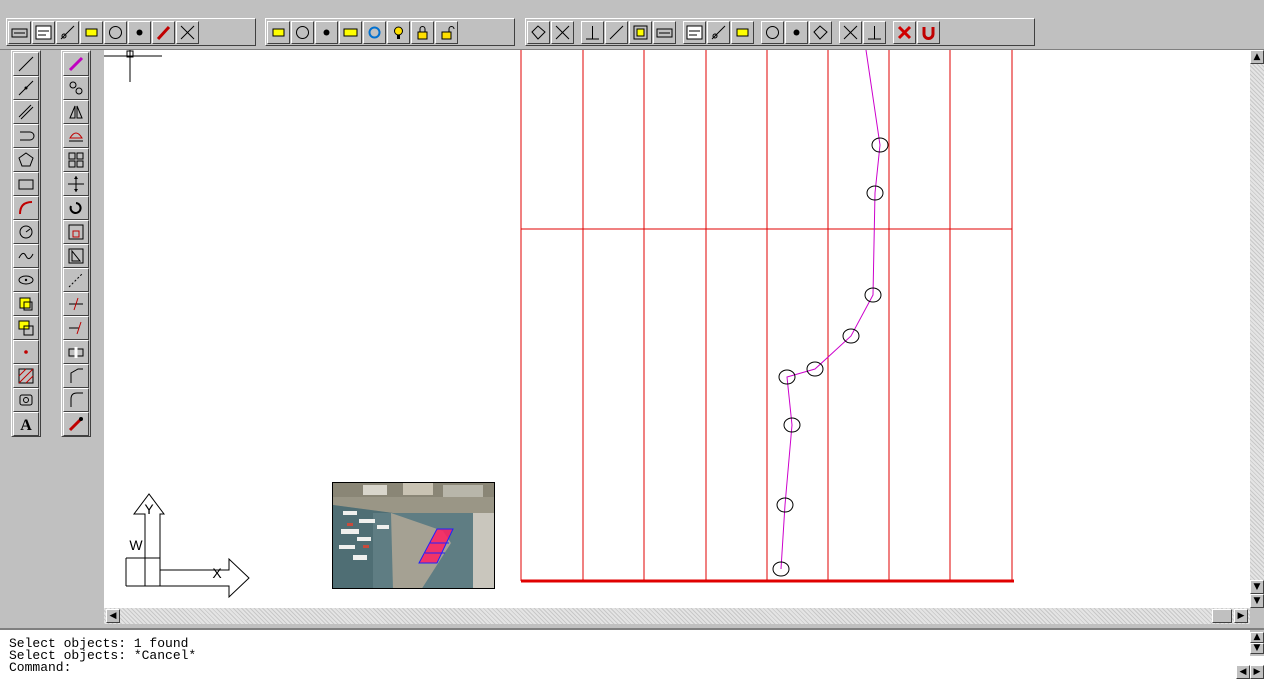  I want to click on copy-icon-glyph, so click(76, 88).